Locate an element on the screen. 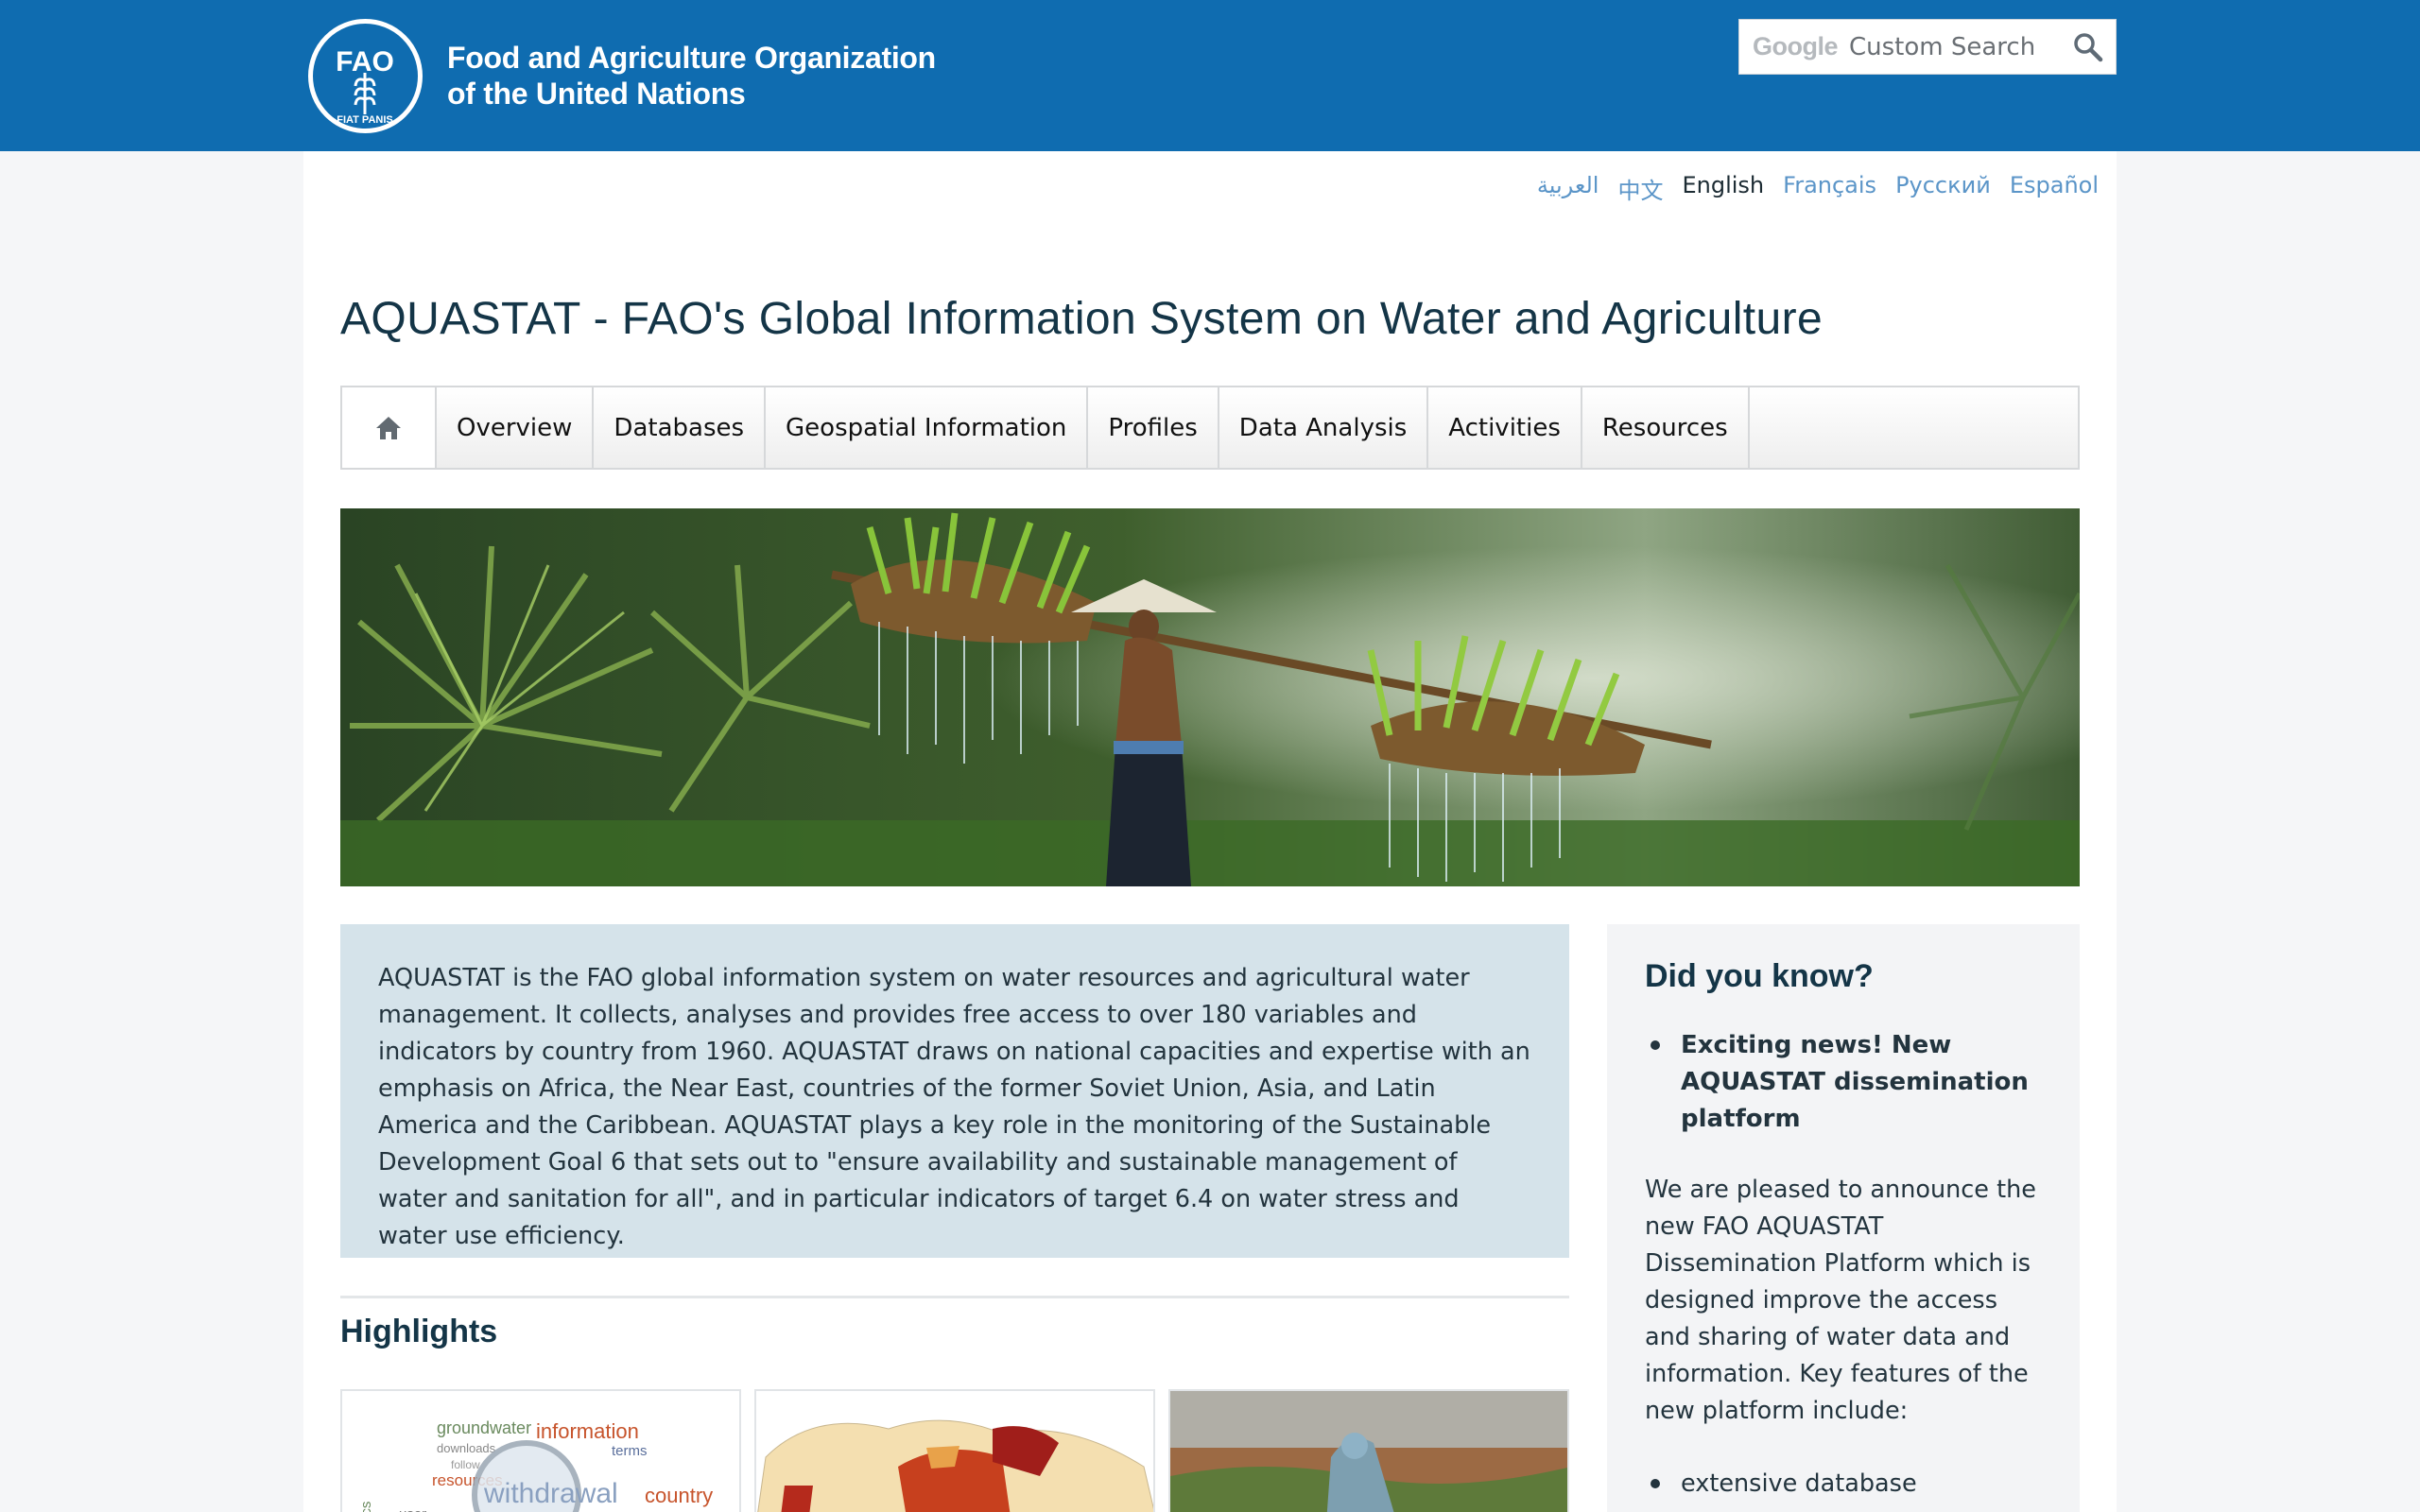 The height and width of the screenshot is (1512, 2420). word-groundwater: groundwater is located at coordinates (484, 1427).